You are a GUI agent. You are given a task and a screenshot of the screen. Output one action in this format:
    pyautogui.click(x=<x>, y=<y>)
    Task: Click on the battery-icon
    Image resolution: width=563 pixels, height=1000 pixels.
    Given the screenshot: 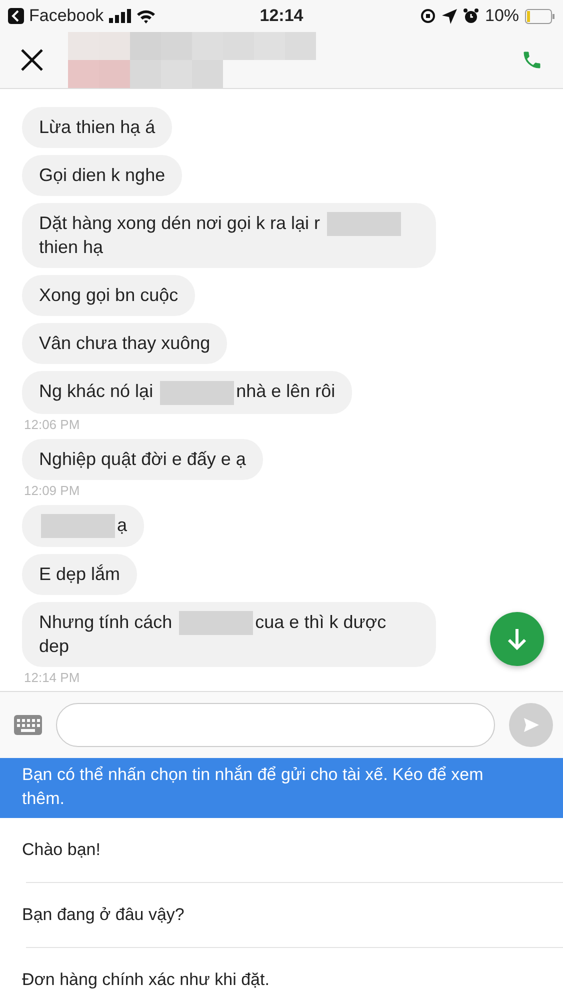 What is the action you would take?
    pyautogui.click(x=540, y=16)
    